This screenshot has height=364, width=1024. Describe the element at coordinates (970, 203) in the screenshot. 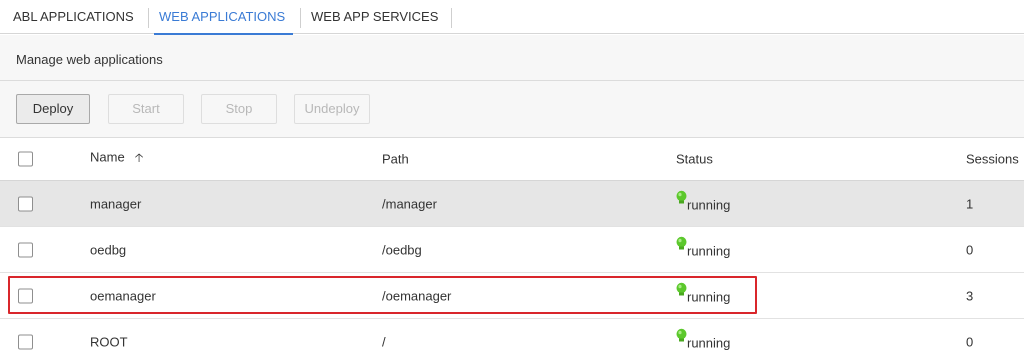

I see `app-sessions: 1` at that location.